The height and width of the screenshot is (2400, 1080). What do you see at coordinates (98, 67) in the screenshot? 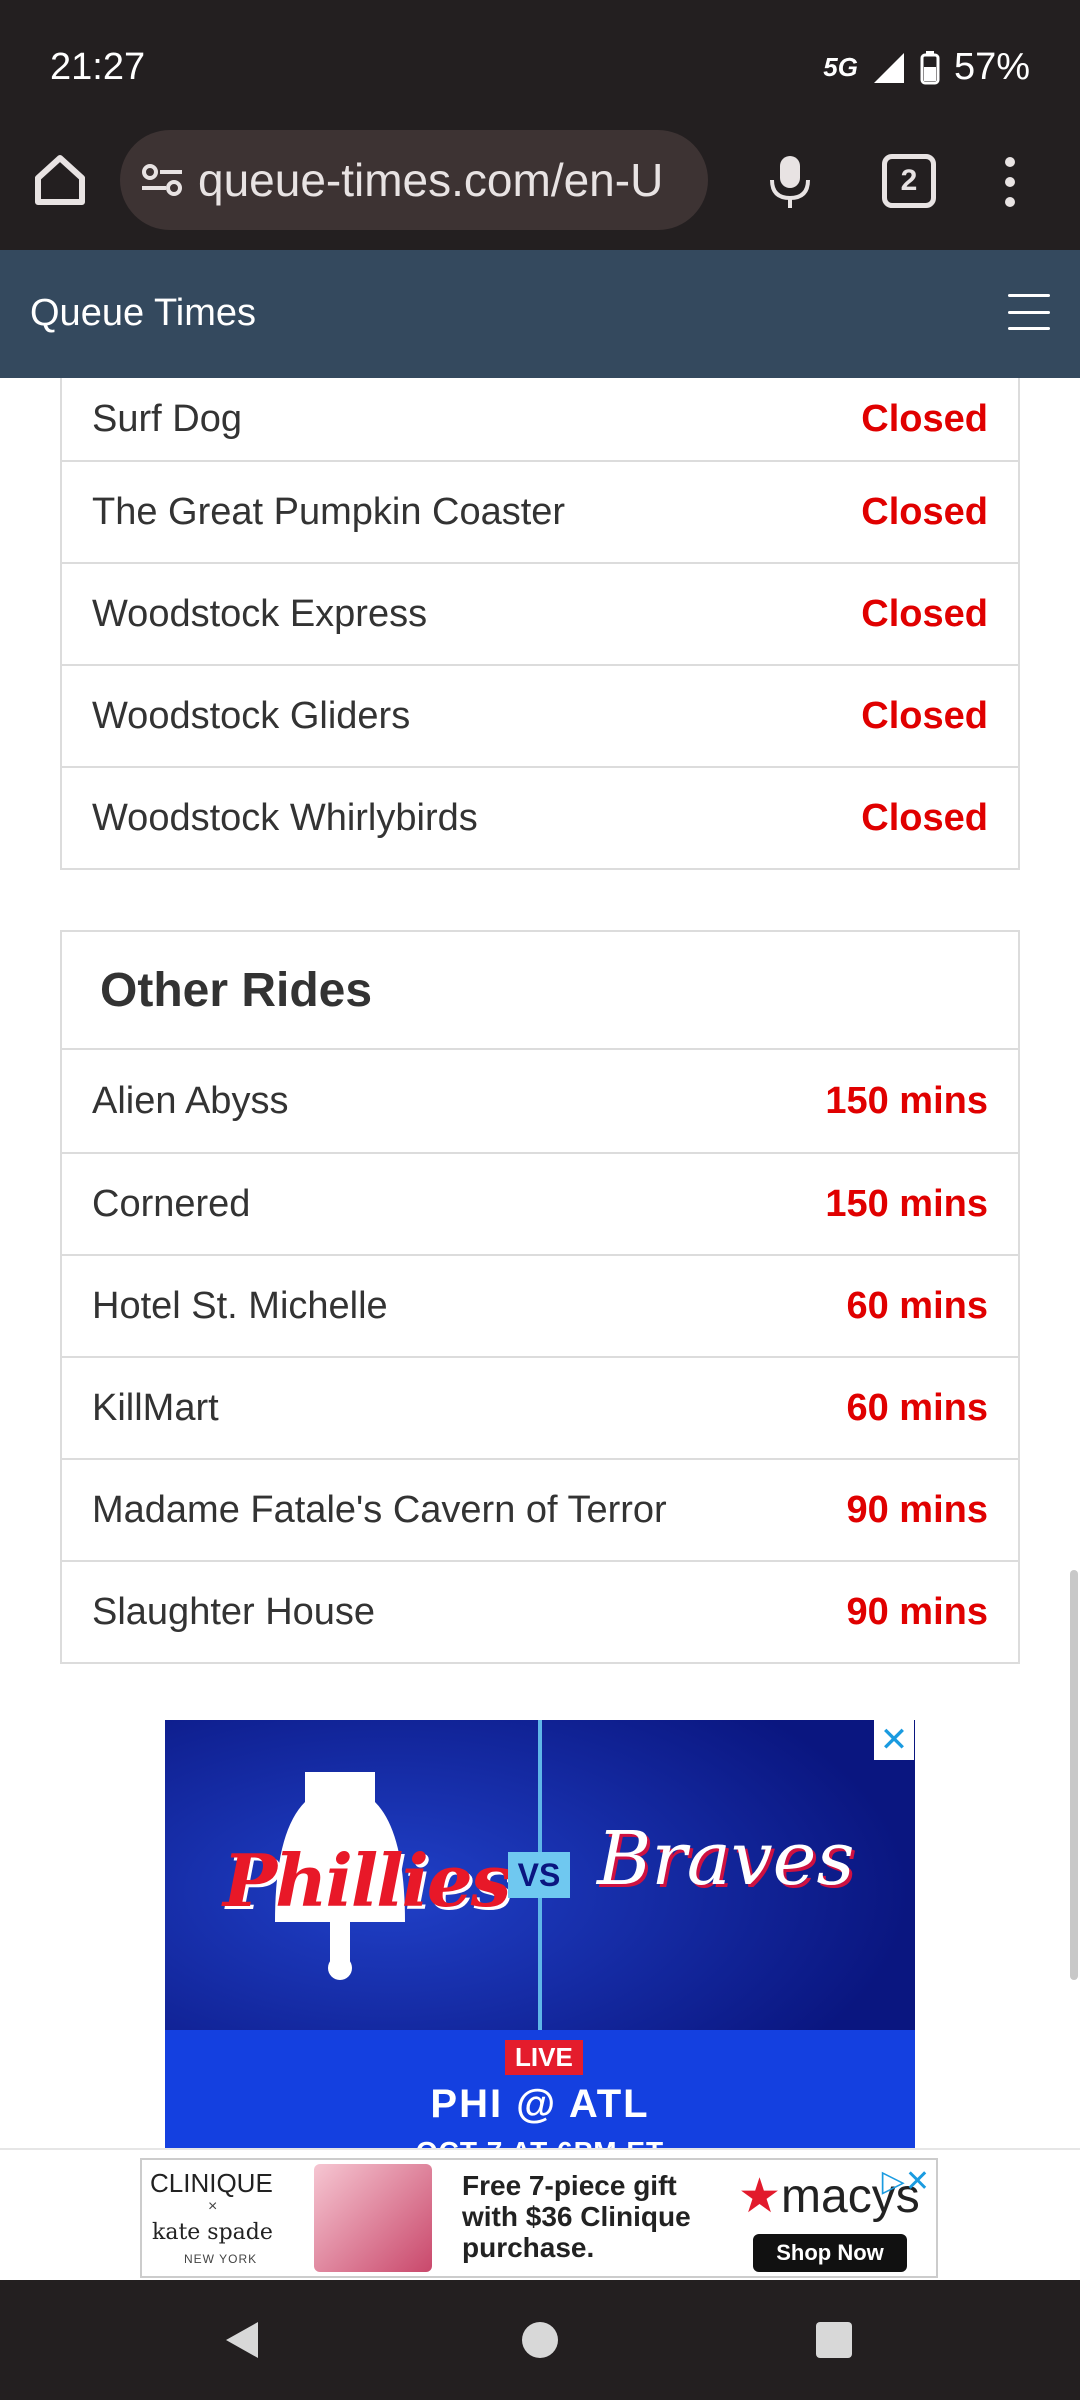
I see `status-time: 21:27` at bounding box center [98, 67].